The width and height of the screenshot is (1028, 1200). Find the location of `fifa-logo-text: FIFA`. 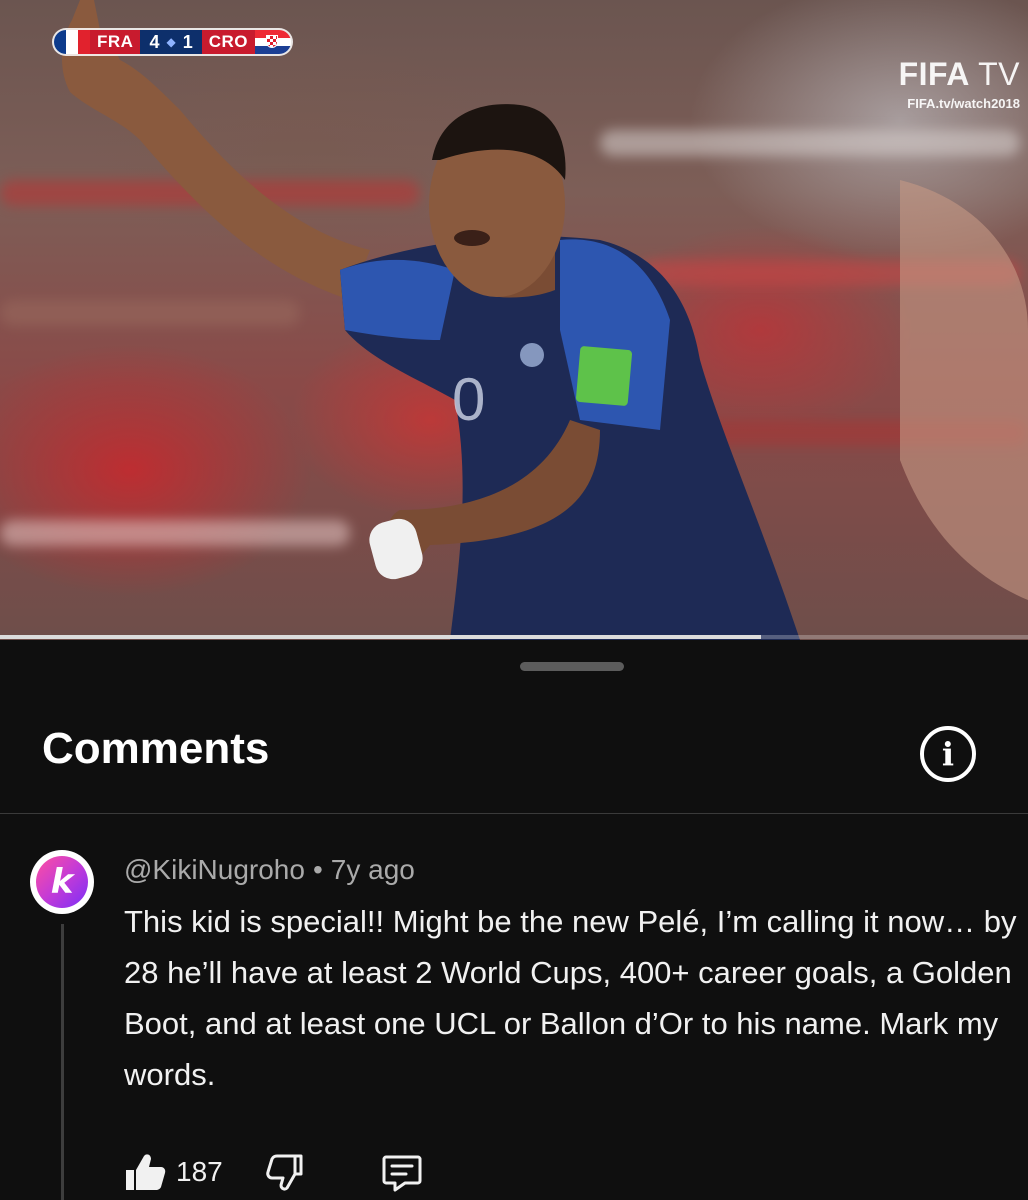

fifa-logo-text: FIFA is located at coordinates (933, 74).